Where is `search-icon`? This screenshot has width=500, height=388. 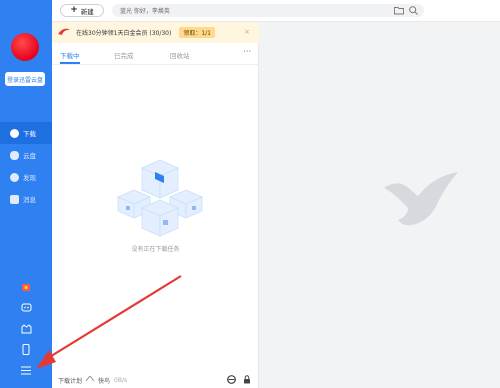 search-icon is located at coordinates (413, 11).